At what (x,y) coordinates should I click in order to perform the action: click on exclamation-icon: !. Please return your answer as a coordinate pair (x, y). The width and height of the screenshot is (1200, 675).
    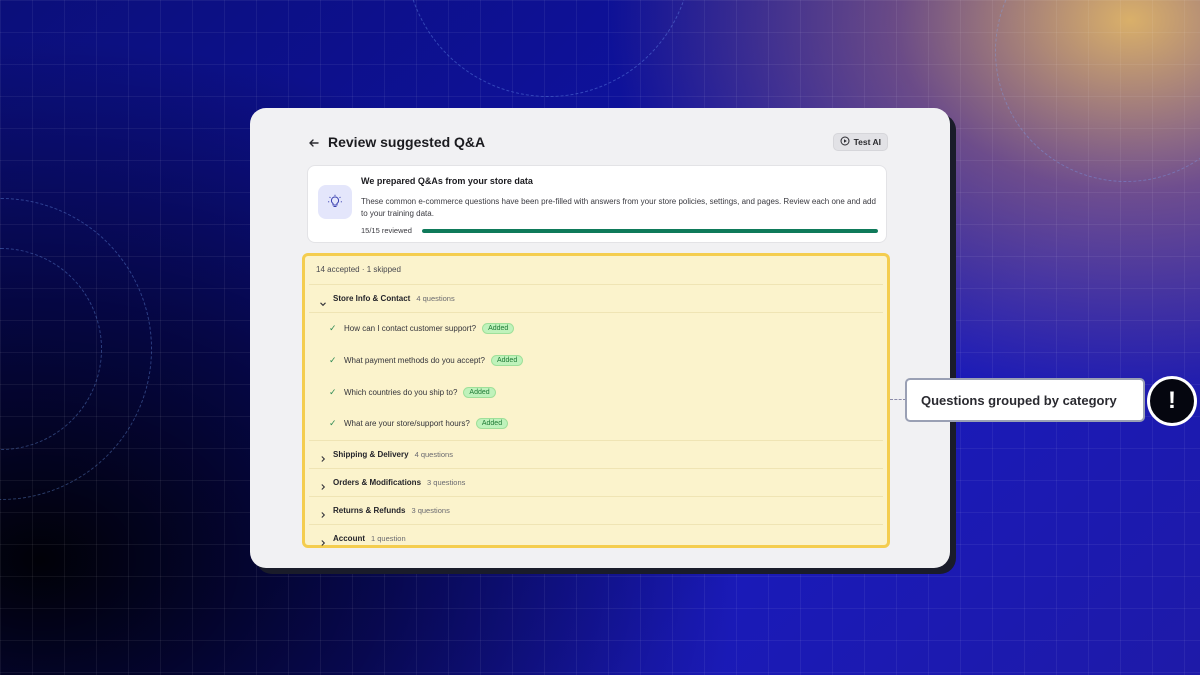
    Looking at the image, I should click on (1172, 401).